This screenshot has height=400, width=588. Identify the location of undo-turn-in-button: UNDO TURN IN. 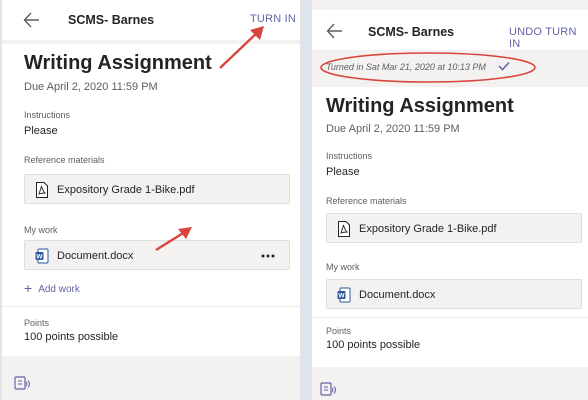
(548, 38).